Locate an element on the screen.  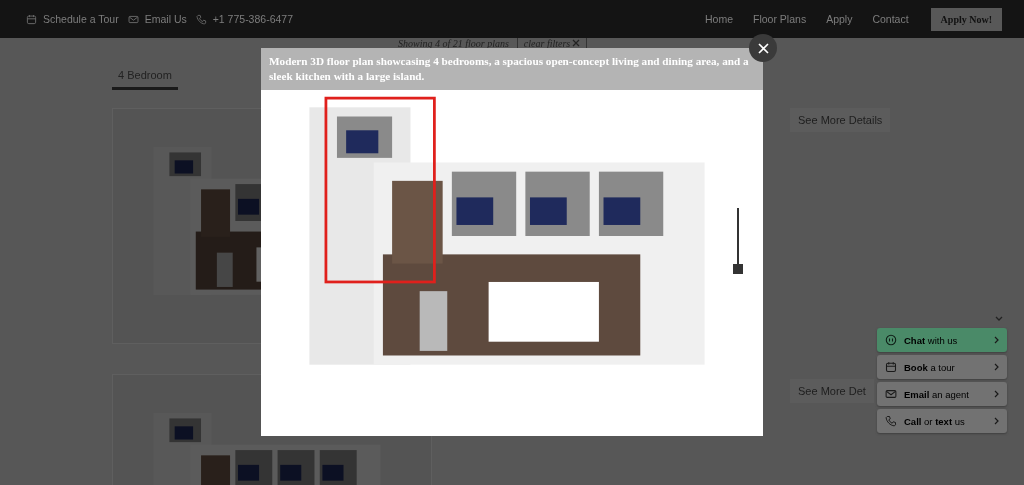
apply-now-button: Apply Now! is located at coordinates (966, 19).